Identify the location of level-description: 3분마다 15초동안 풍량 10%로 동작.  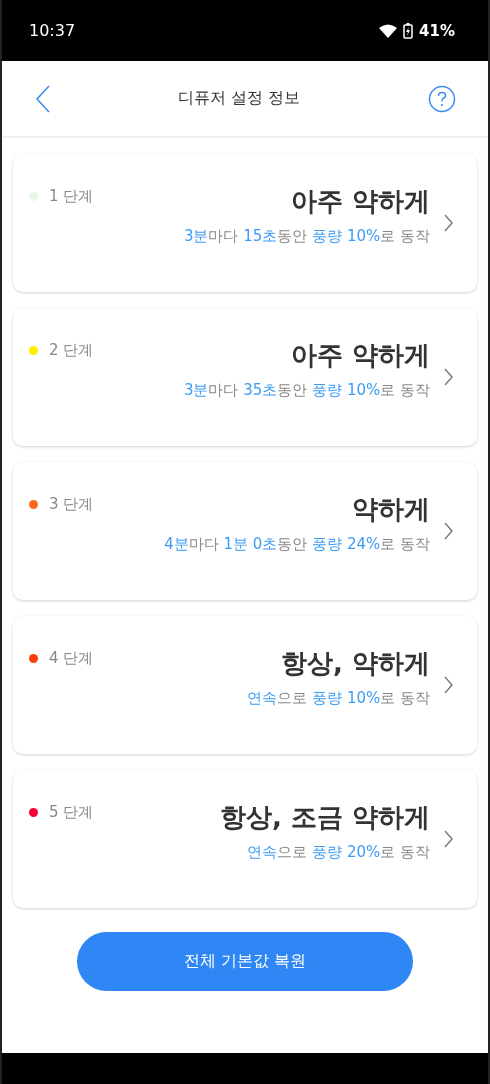
(306, 236).